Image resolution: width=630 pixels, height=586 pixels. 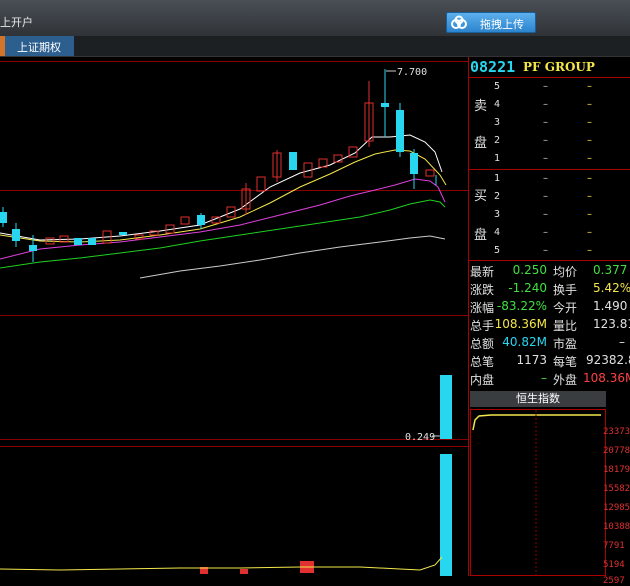 I want to click on stat-value: 92382.8, so click(x=608, y=360).